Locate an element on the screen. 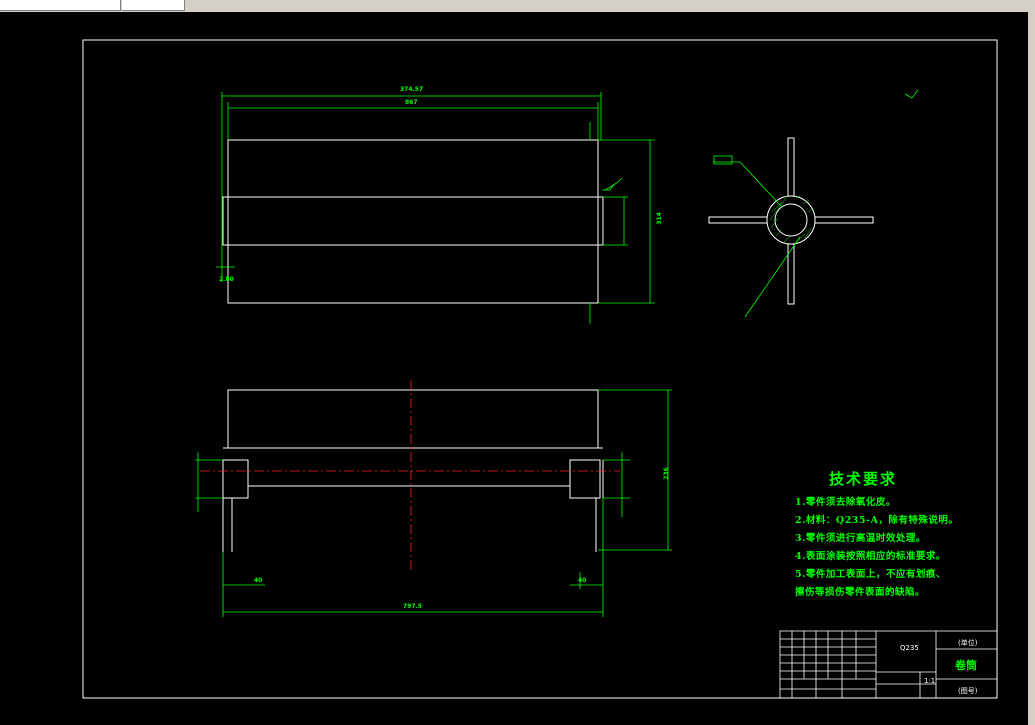 Image resolution: width=1035 pixels, height=725 pixels. dim-bottom-overall: 797.5 is located at coordinates (412, 606).